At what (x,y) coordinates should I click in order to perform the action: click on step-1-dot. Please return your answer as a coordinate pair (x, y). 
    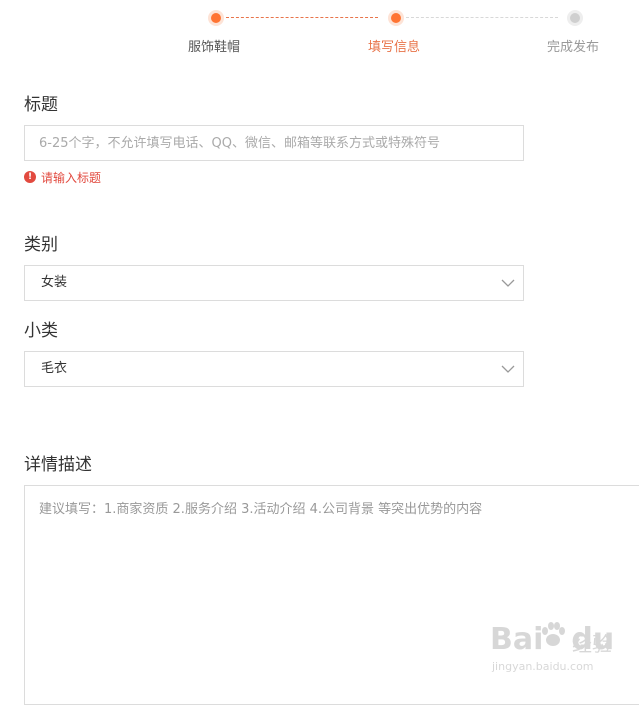
    Looking at the image, I should click on (216, 18).